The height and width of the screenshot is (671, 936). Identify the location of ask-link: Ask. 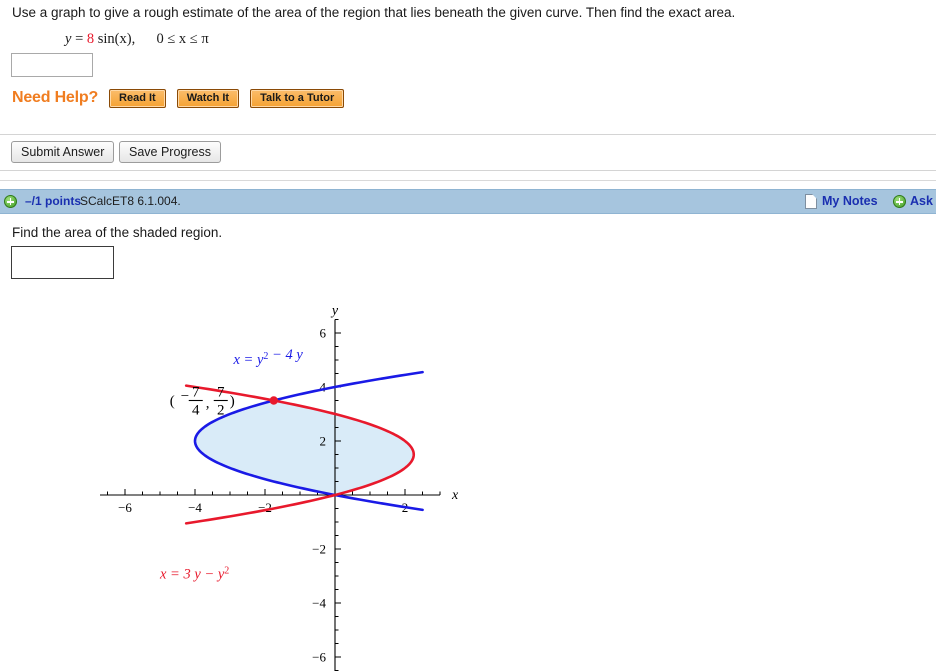
(921, 201).